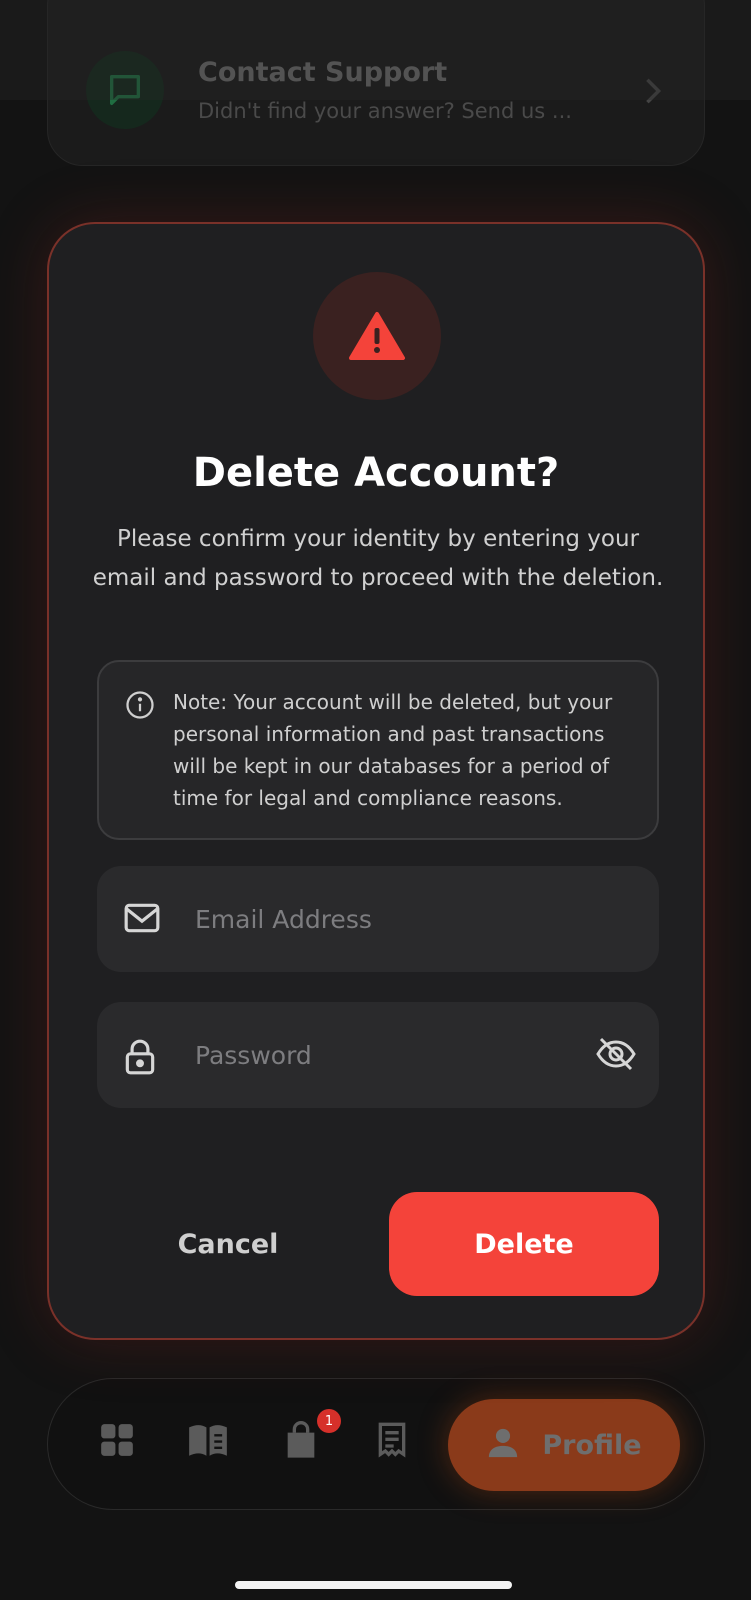 This screenshot has width=751, height=1600. Describe the element at coordinates (592, 1445) in the screenshot. I see `profile-tab-label: Profile` at that location.